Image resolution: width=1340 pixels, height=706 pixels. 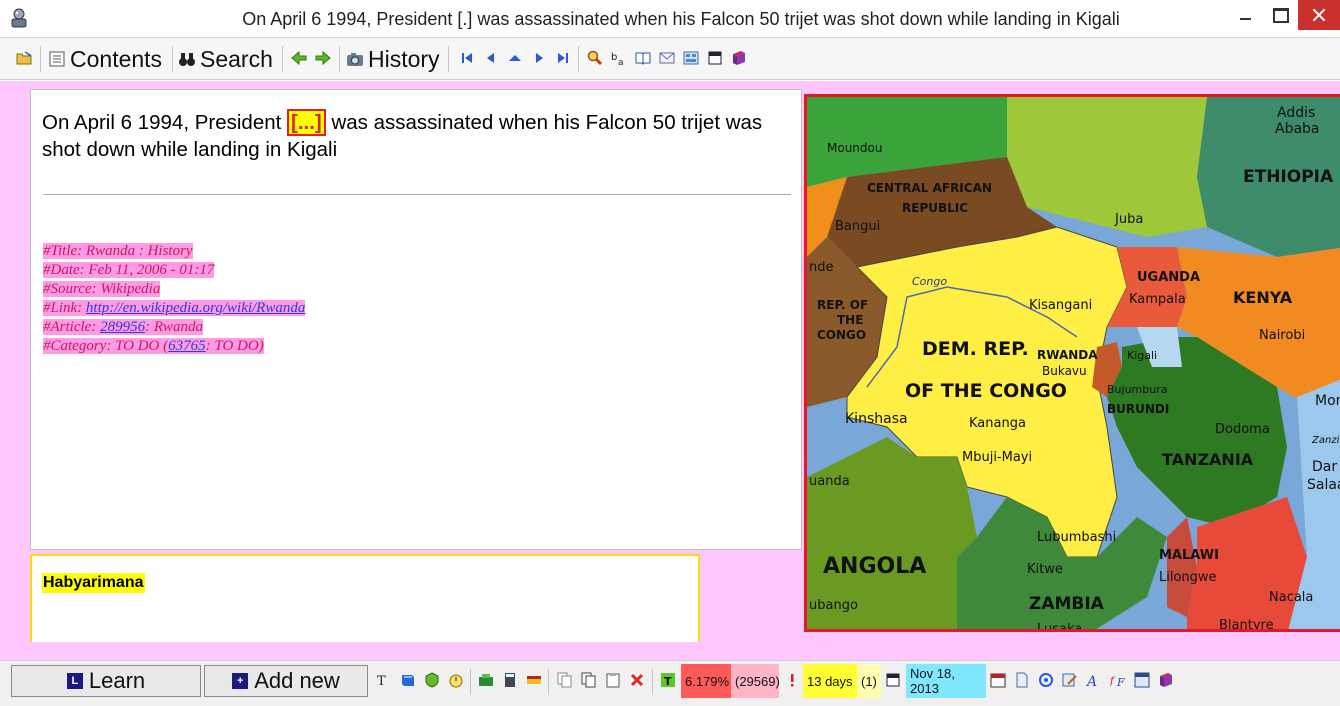 I want to click on map-label-addis-1: Addis, so click(x=1296, y=113).